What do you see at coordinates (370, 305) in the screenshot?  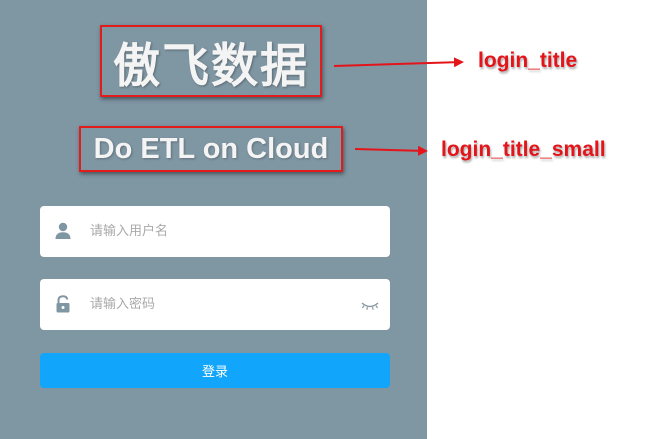 I see `eye-closed-icon` at bounding box center [370, 305].